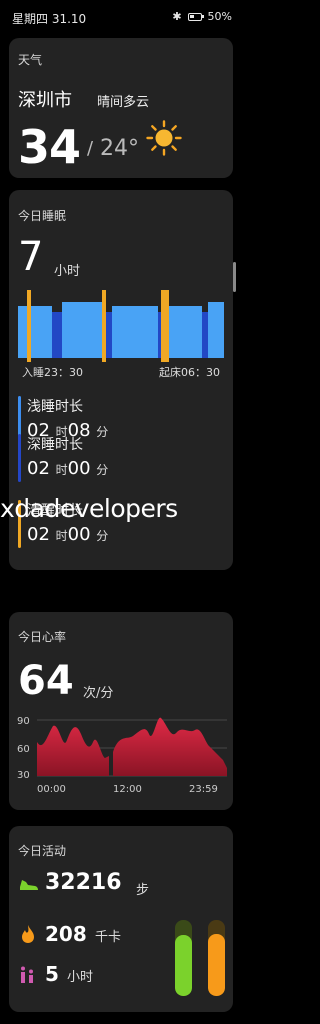  I want to click on battery-icon, so click(195, 16).